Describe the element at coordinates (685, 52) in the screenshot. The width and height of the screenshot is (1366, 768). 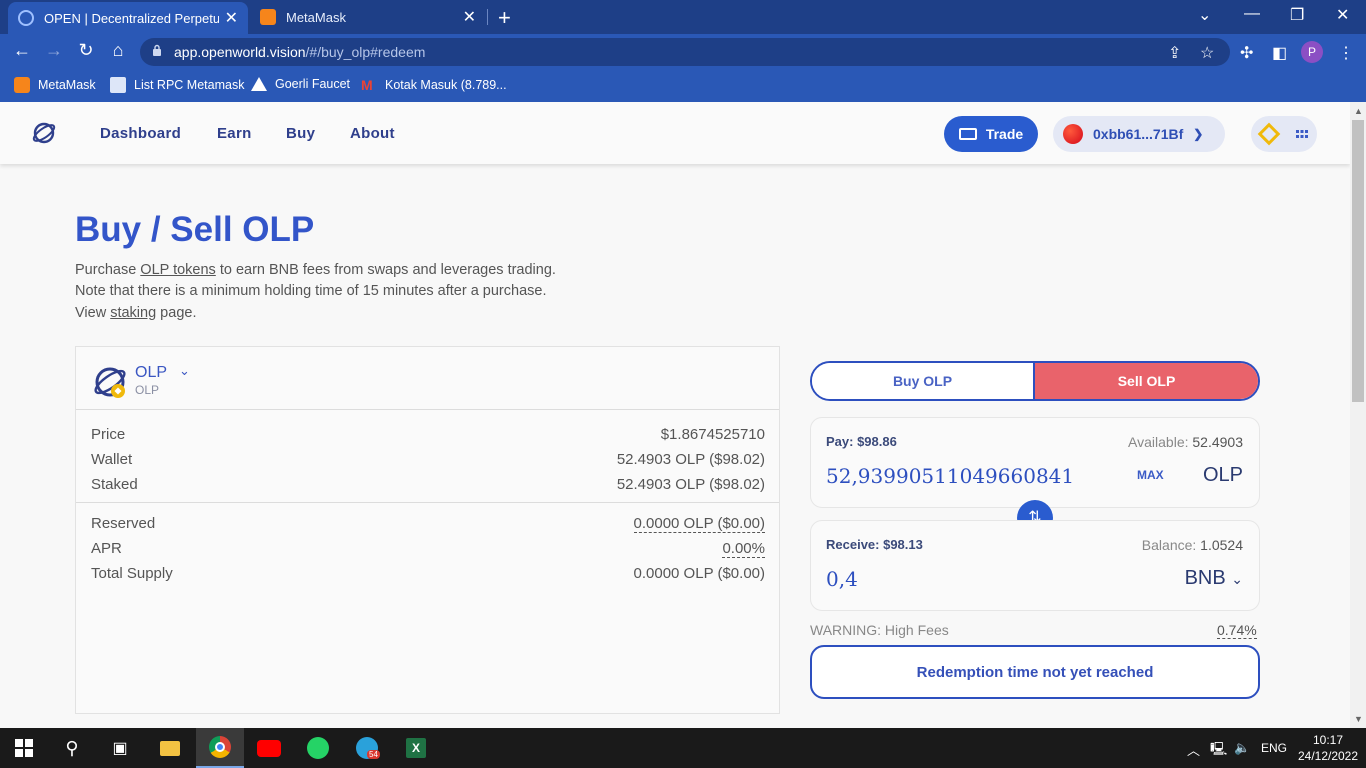
I see `omnibox: app.openworld.vision/#/buy_olp#redeem` at that location.